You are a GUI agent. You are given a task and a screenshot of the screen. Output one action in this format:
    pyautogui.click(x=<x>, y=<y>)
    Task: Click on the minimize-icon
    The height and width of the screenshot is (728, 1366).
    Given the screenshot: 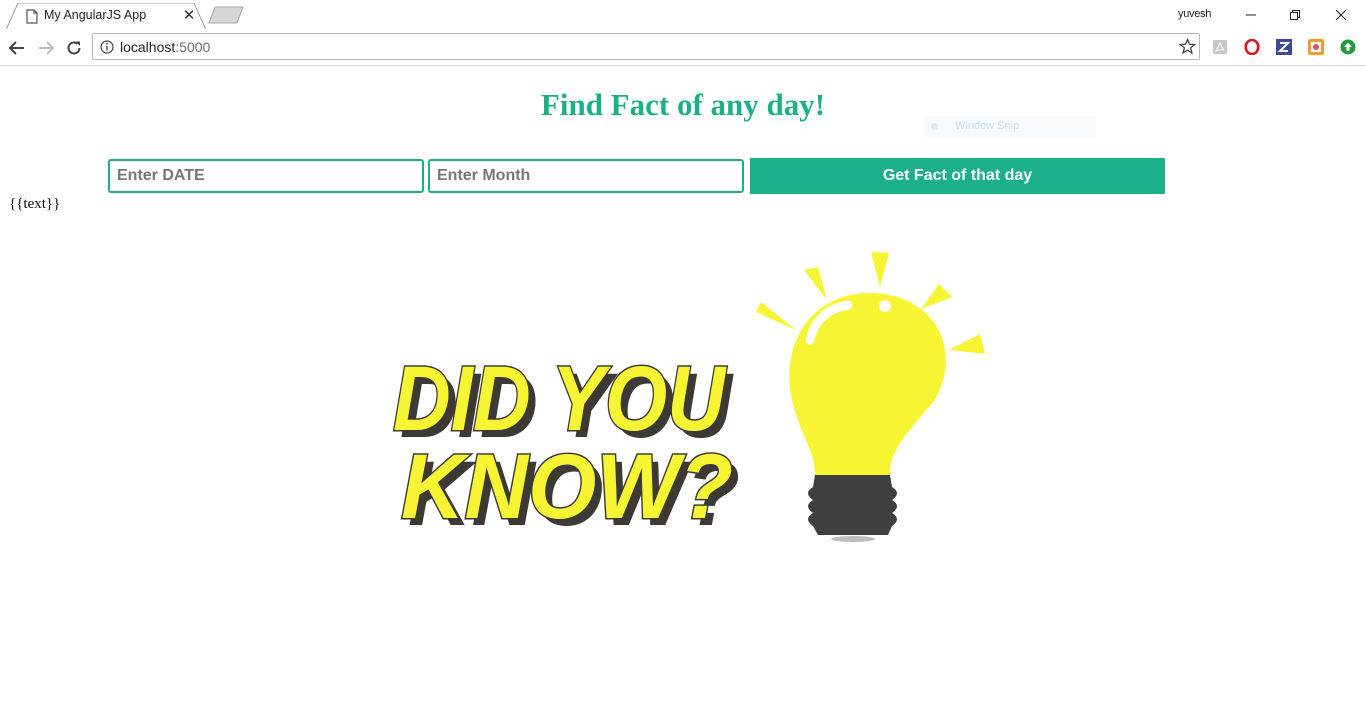 What is the action you would take?
    pyautogui.click(x=1251, y=14)
    